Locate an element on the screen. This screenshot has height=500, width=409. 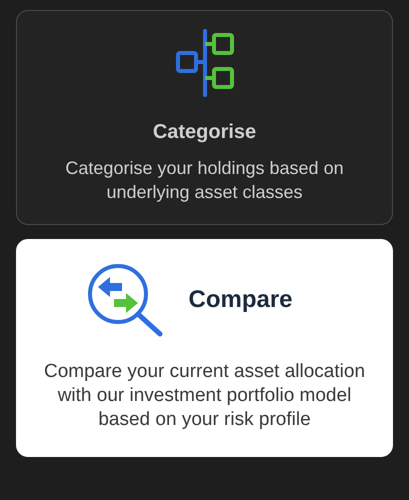
card-description: Categorise your holdings based on underlying asset classes is located at coordinates (204, 180).